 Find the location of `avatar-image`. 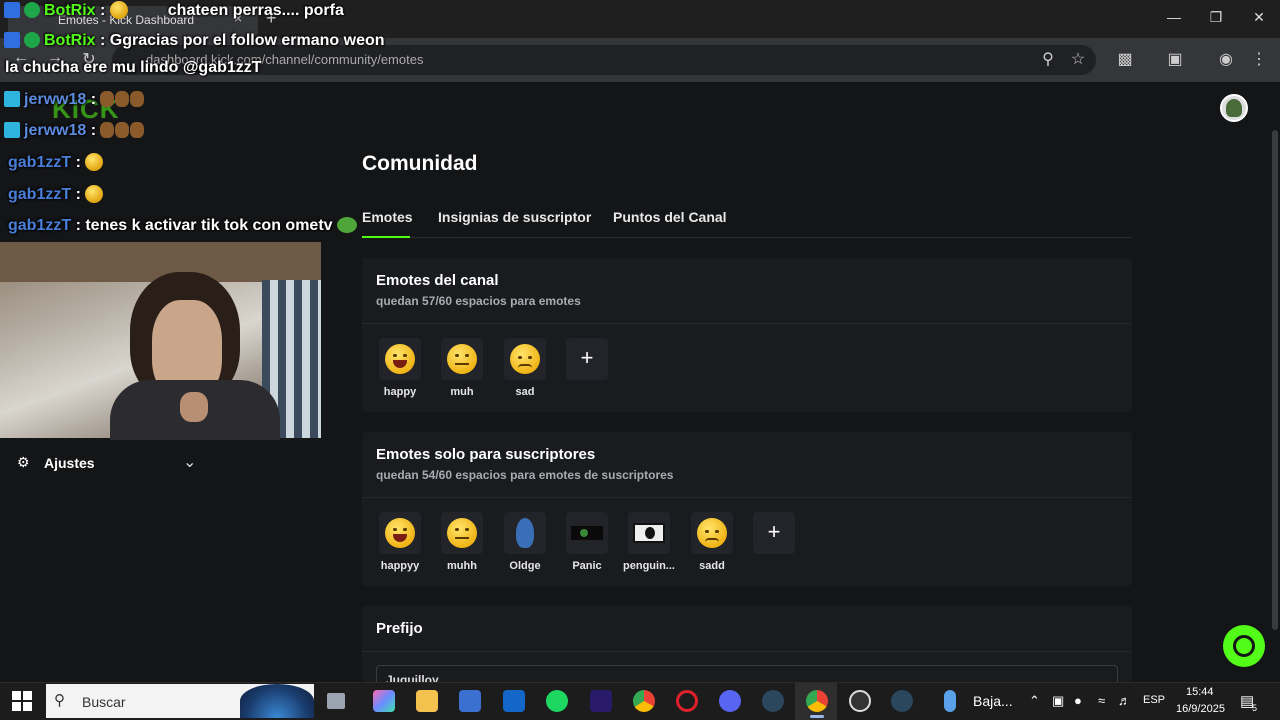

avatar-image is located at coordinates (1234, 108).